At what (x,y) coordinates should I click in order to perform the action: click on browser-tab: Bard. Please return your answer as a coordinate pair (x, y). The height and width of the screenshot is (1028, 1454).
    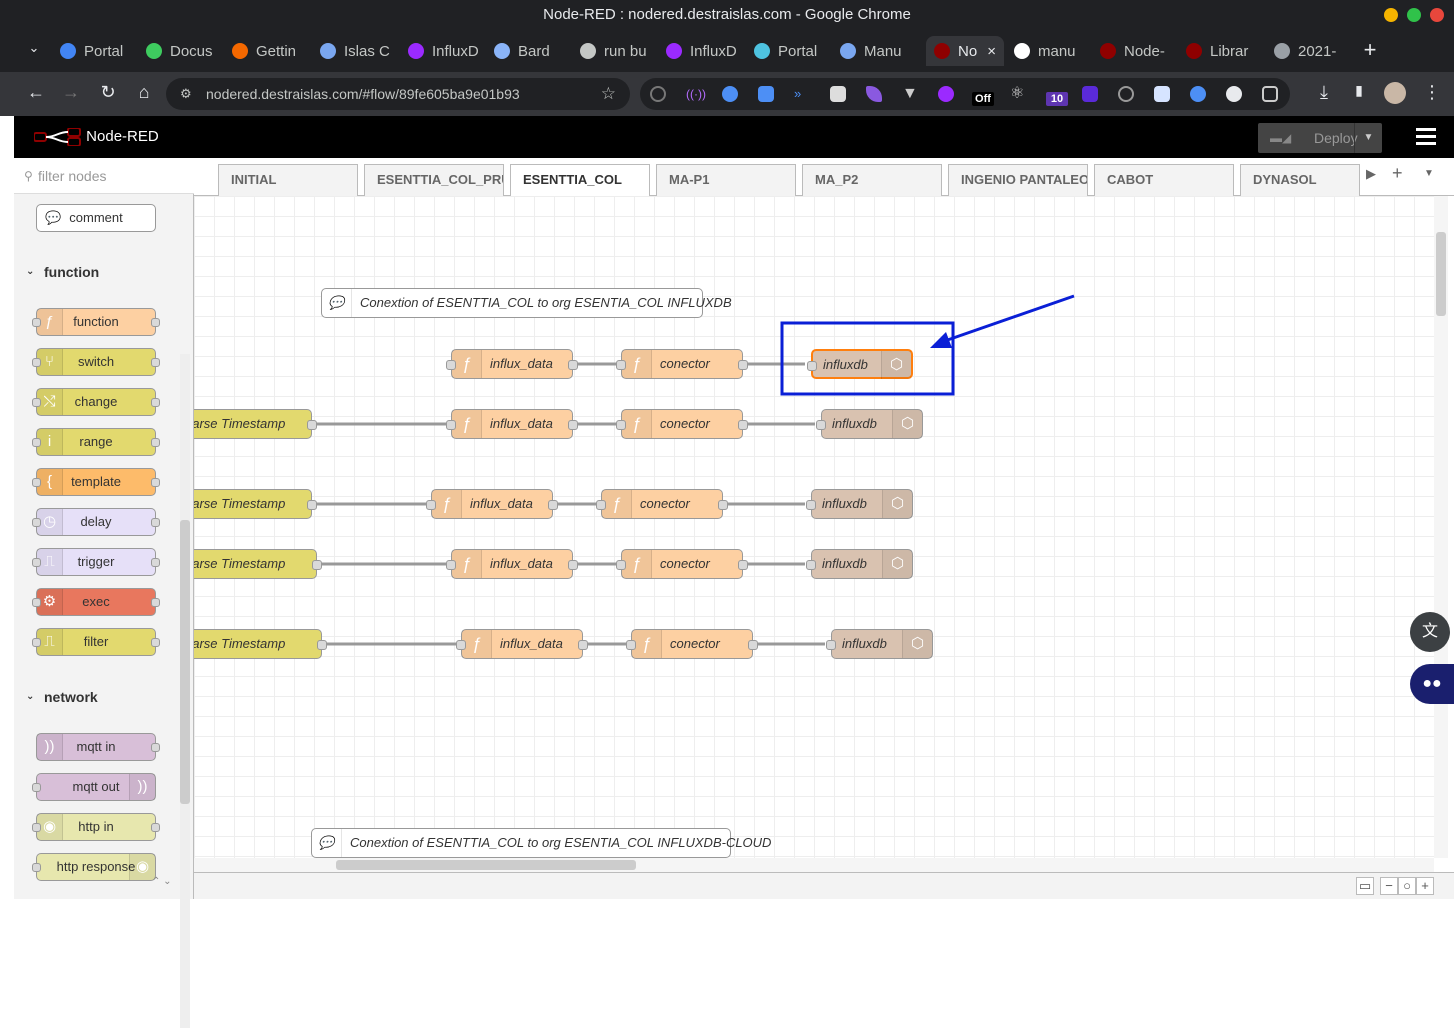
    Looking at the image, I should click on (529, 51).